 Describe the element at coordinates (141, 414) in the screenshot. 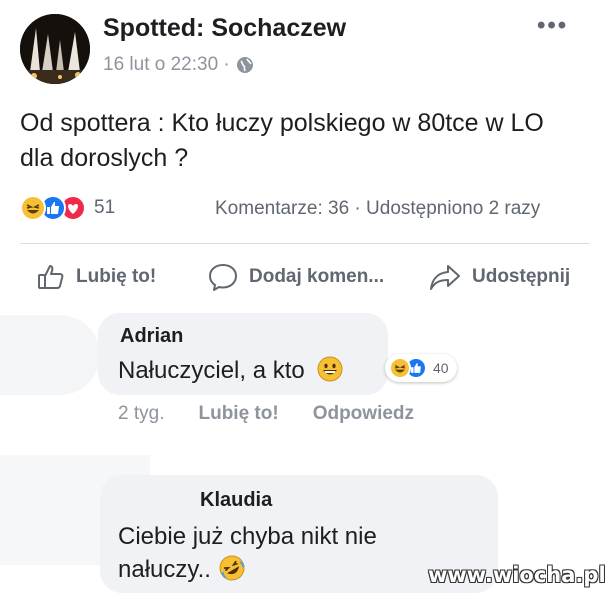

I see `comment-time: 2 tyg.` at that location.